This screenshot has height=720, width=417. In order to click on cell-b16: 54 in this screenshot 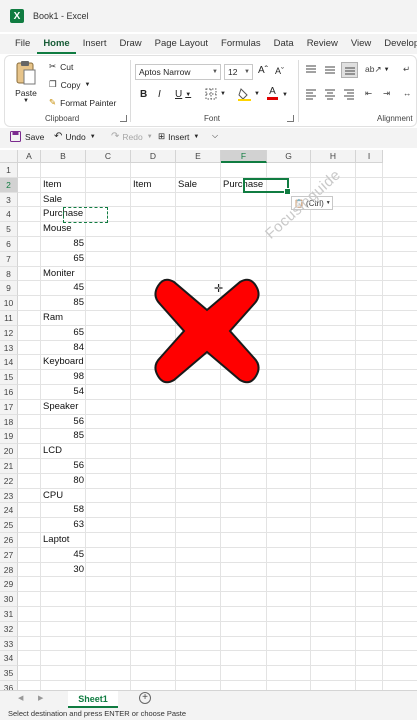, I will do `click(62, 392)`.